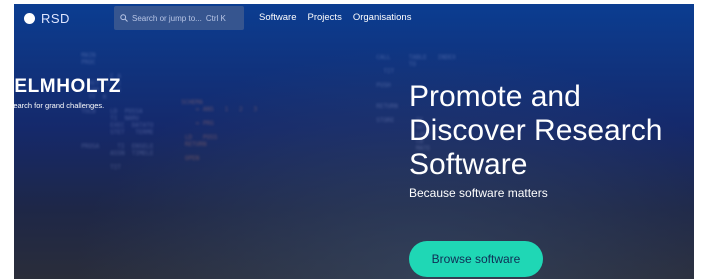 The height and width of the screenshot is (279, 705). What do you see at coordinates (68, 86) in the screenshot?
I see `brand-title: HELMHOLTZ` at bounding box center [68, 86].